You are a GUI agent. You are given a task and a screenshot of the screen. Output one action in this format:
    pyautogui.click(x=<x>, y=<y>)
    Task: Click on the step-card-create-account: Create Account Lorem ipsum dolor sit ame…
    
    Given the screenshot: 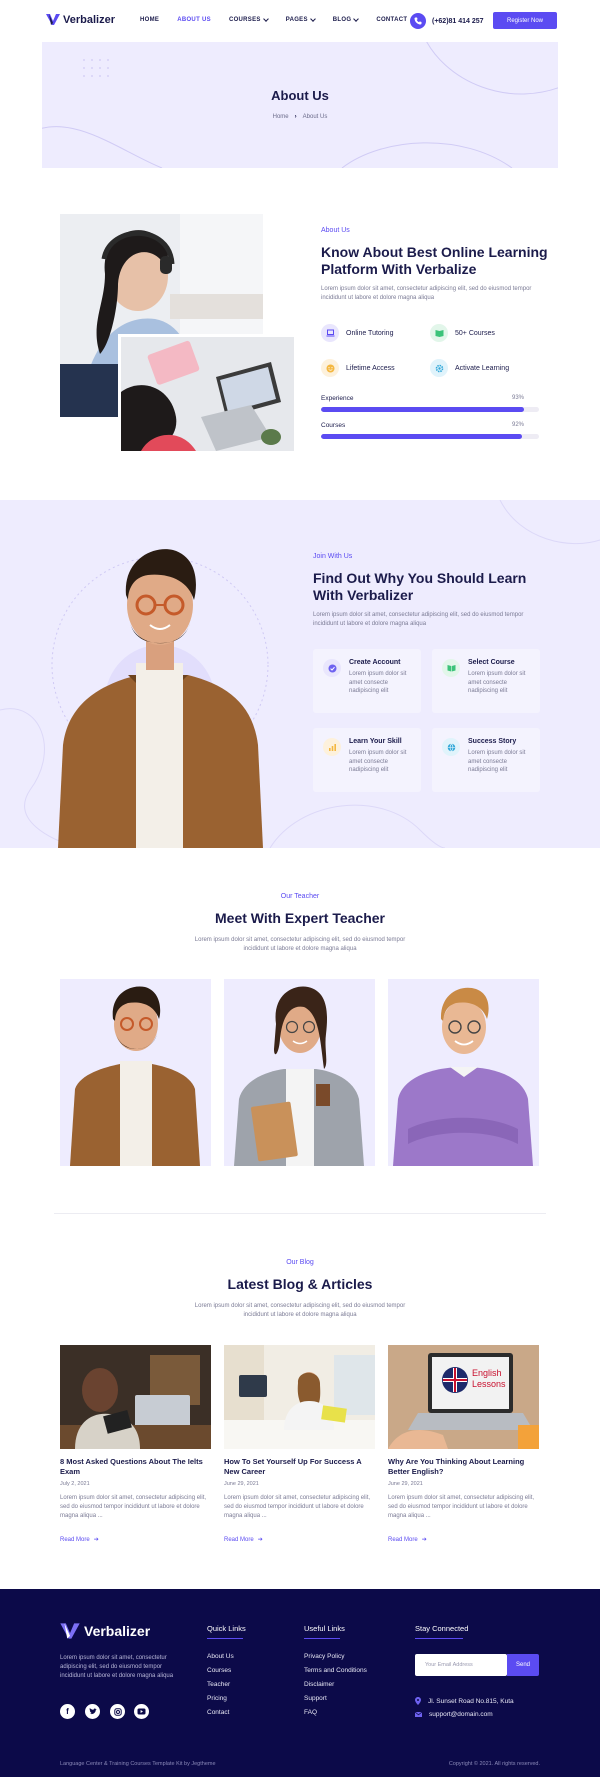 What is the action you would take?
    pyautogui.click(x=367, y=681)
    